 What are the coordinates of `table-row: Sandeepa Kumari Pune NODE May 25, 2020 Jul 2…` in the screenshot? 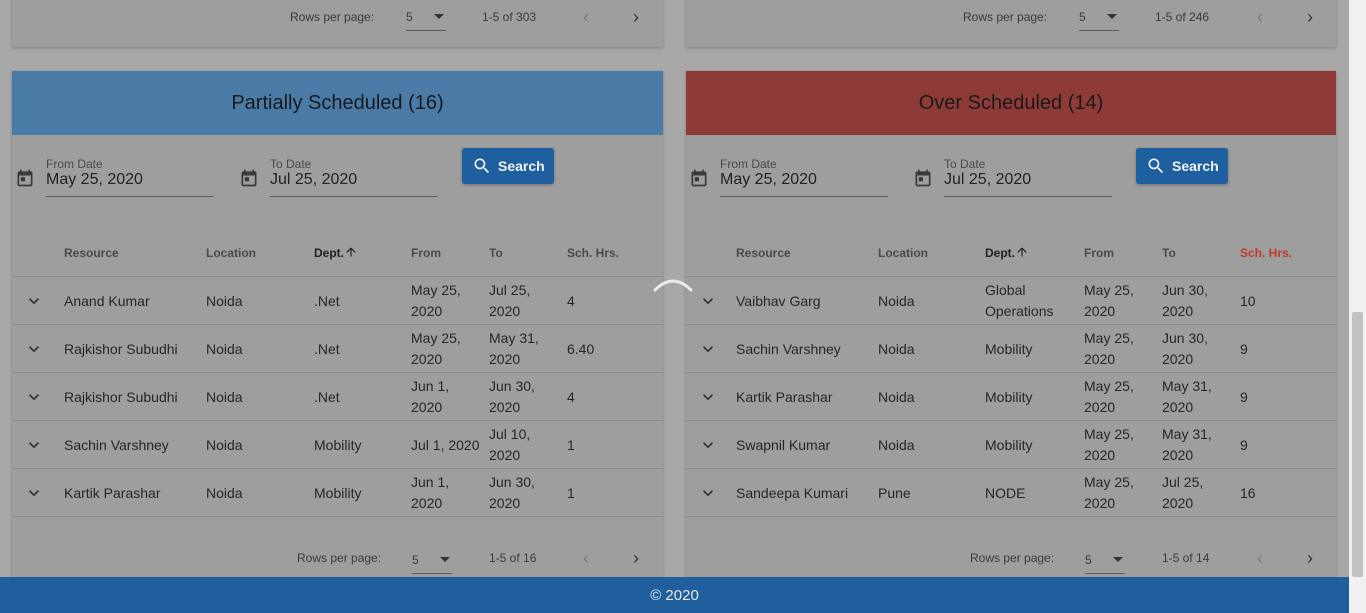 It's located at (1011, 493).